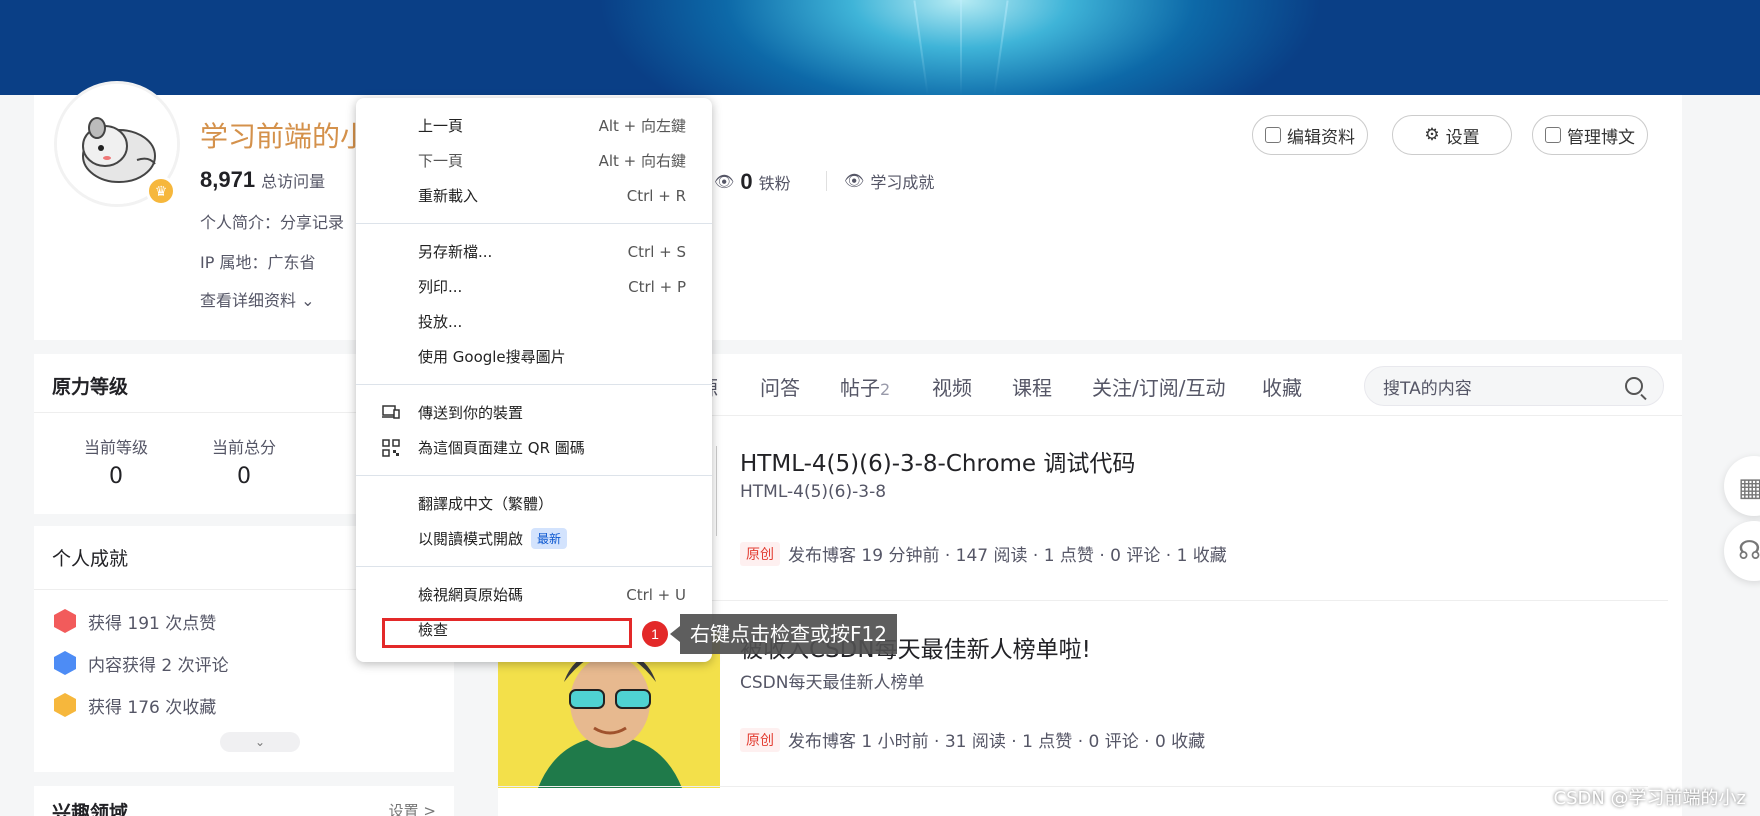  What do you see at coordinates (997, 742) in the screenshot?
I see `article-meta-text: 发布博客 1 小时前 · 31 阅读 · 1 点赞 · 0 评论 · 0 收藏` at bounding box center [997, 742].